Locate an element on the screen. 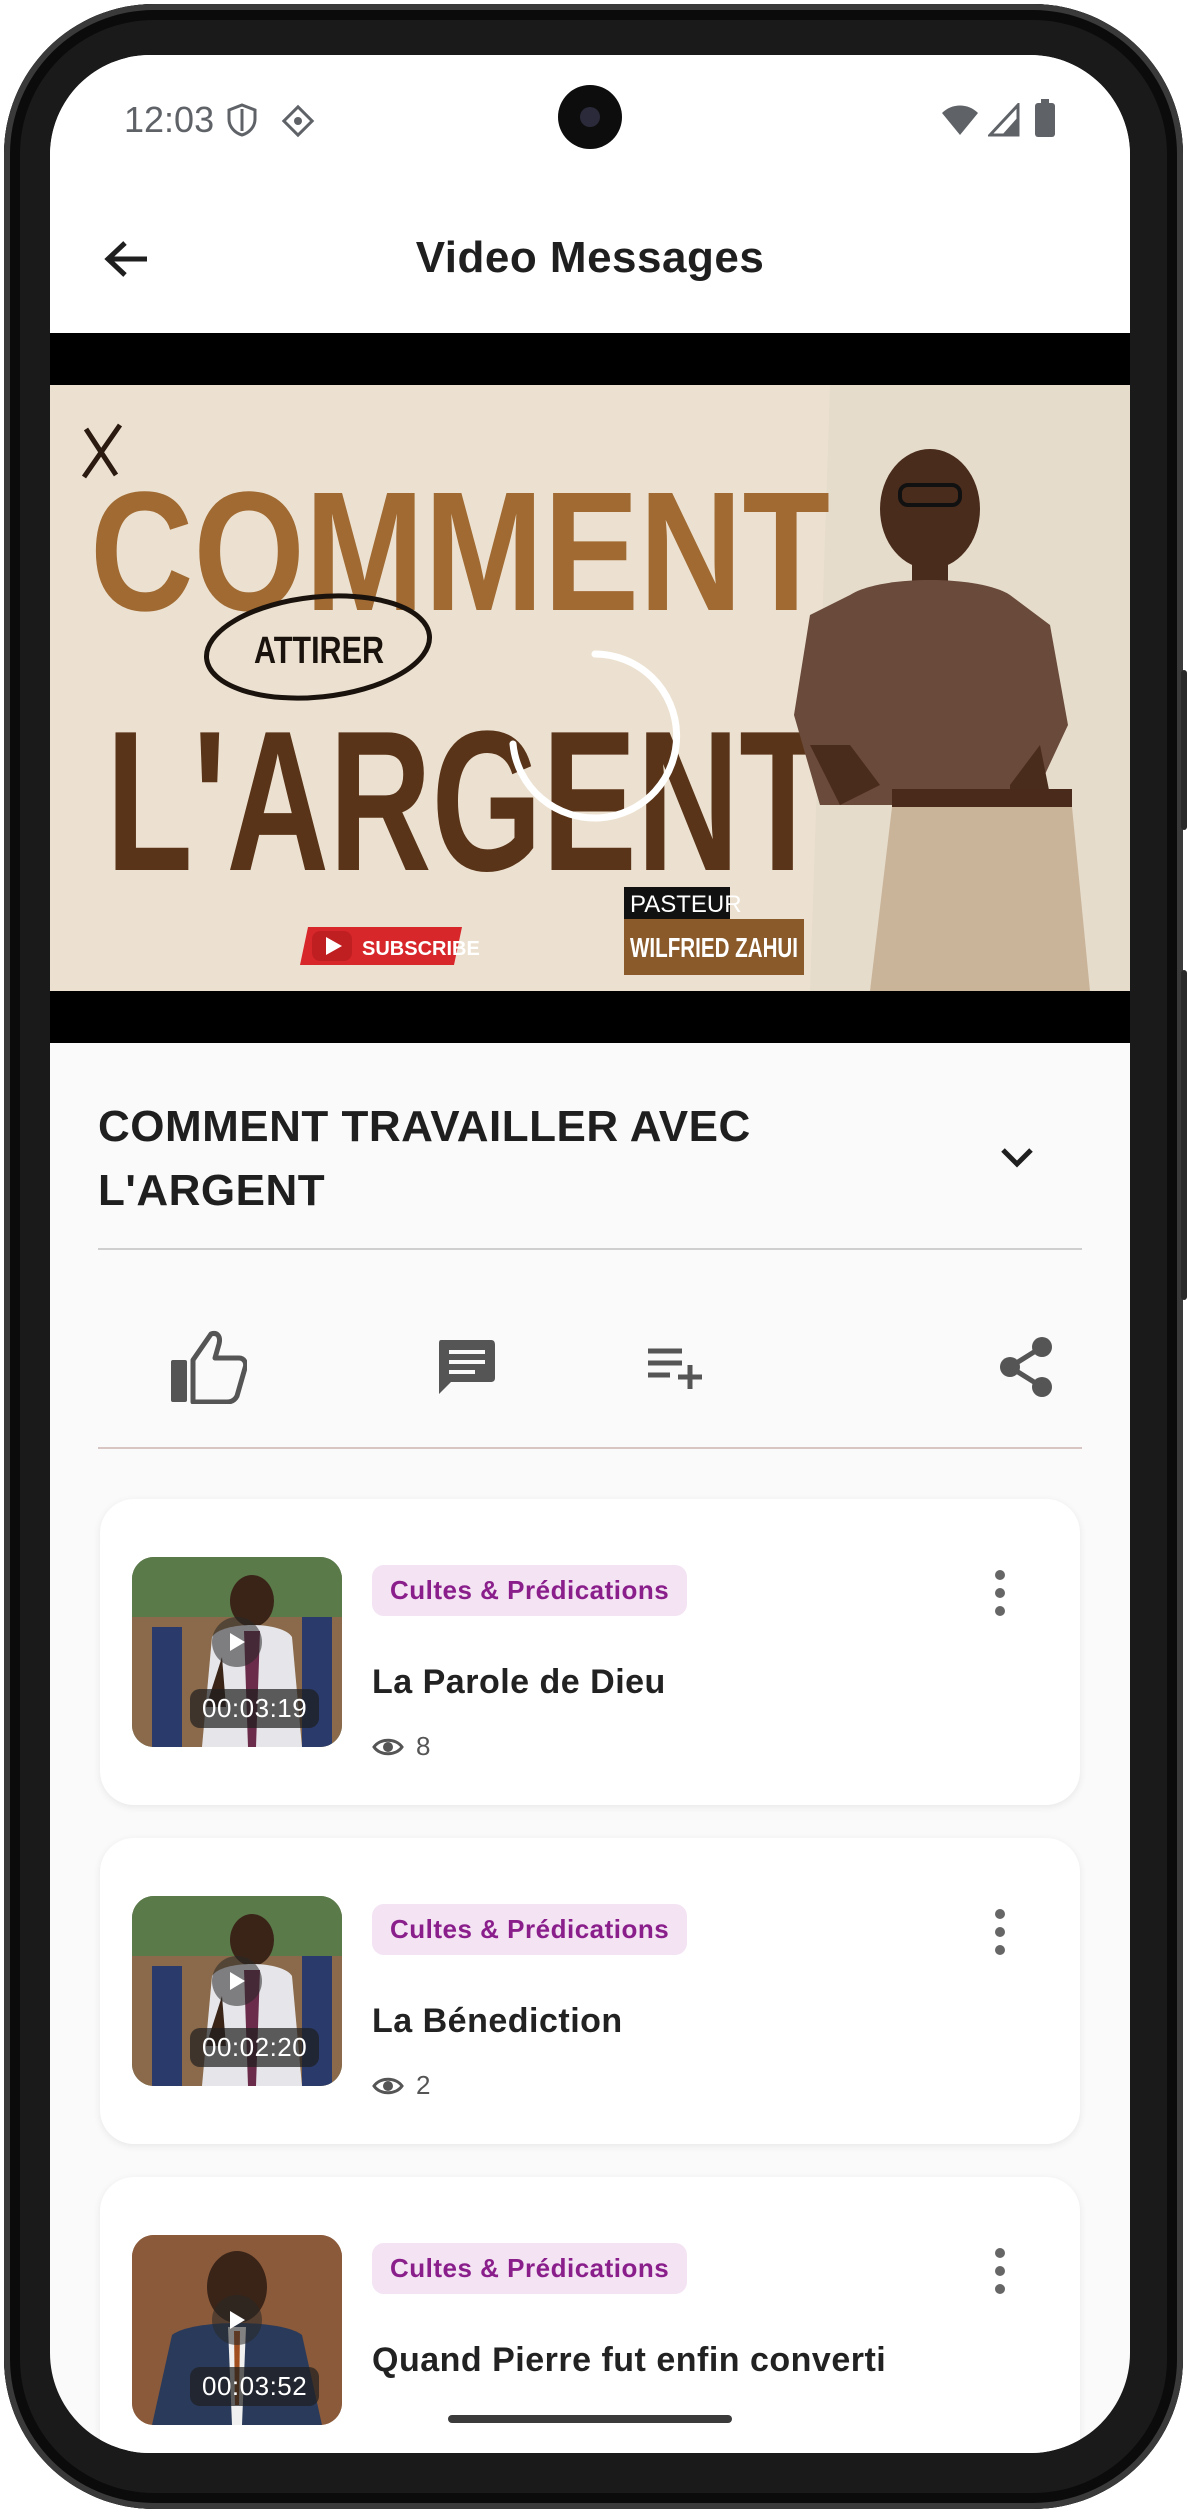  card-title: La Parole de Dieu is located at coordinates (519, 1682).